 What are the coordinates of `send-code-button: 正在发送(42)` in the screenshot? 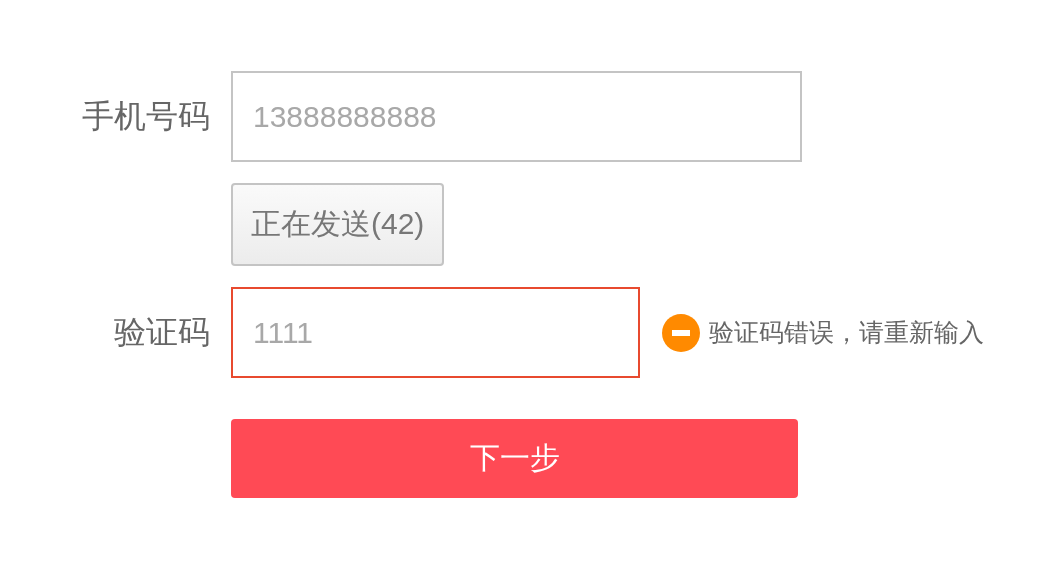 It's located at (338, 224).